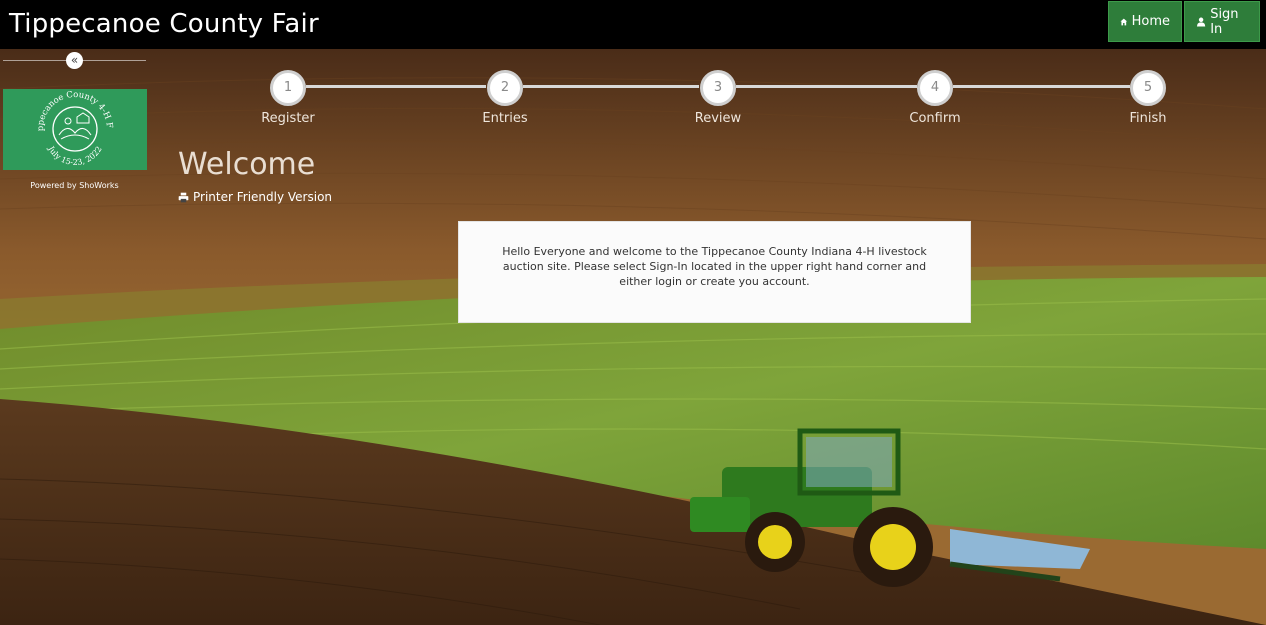  I want to click on home-label: Home, so click(1150, 21).